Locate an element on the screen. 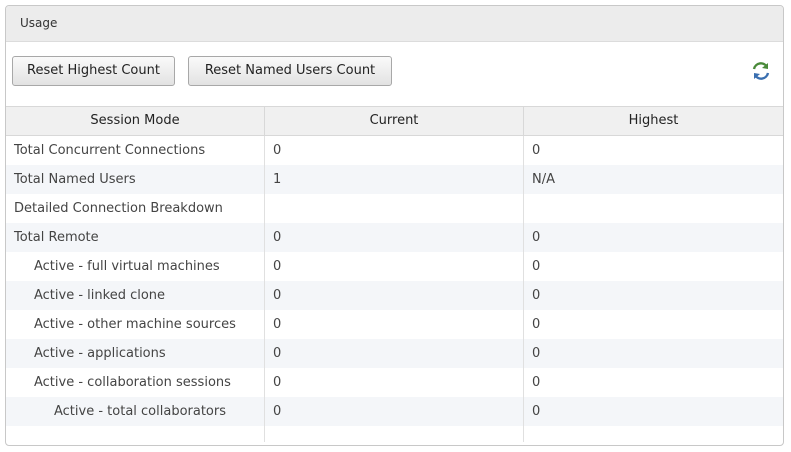 The width and height of the screenshot is (791, 452). table-row: Active - other machine sources 0 0 is located at coordinates (394, 324).